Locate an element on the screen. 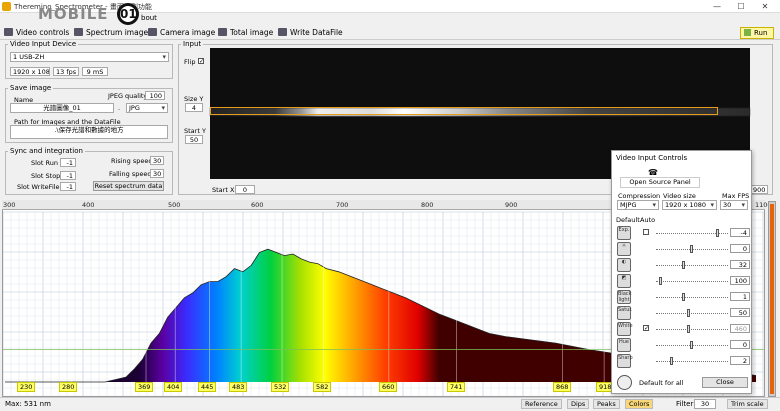 The height and width of the screenshot is (411, 780). jpeg-quality-input: 100 is located at coordinates (155, 95).